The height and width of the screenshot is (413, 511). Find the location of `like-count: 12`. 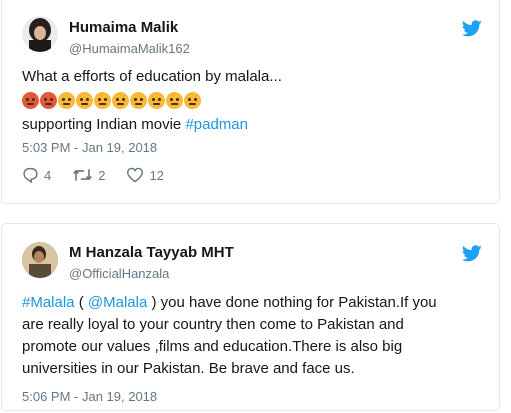

like-count: 12 is located at coordinates (156, 175).